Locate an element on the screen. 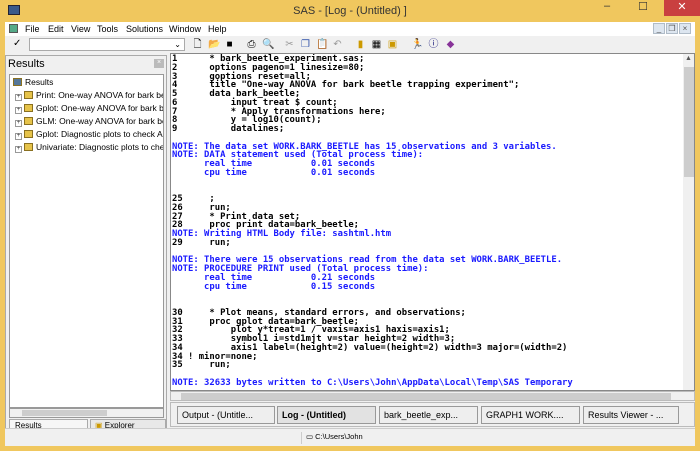 This screenshot has width=700, height=451. menu-file: File is located at coordinates (32, 29).